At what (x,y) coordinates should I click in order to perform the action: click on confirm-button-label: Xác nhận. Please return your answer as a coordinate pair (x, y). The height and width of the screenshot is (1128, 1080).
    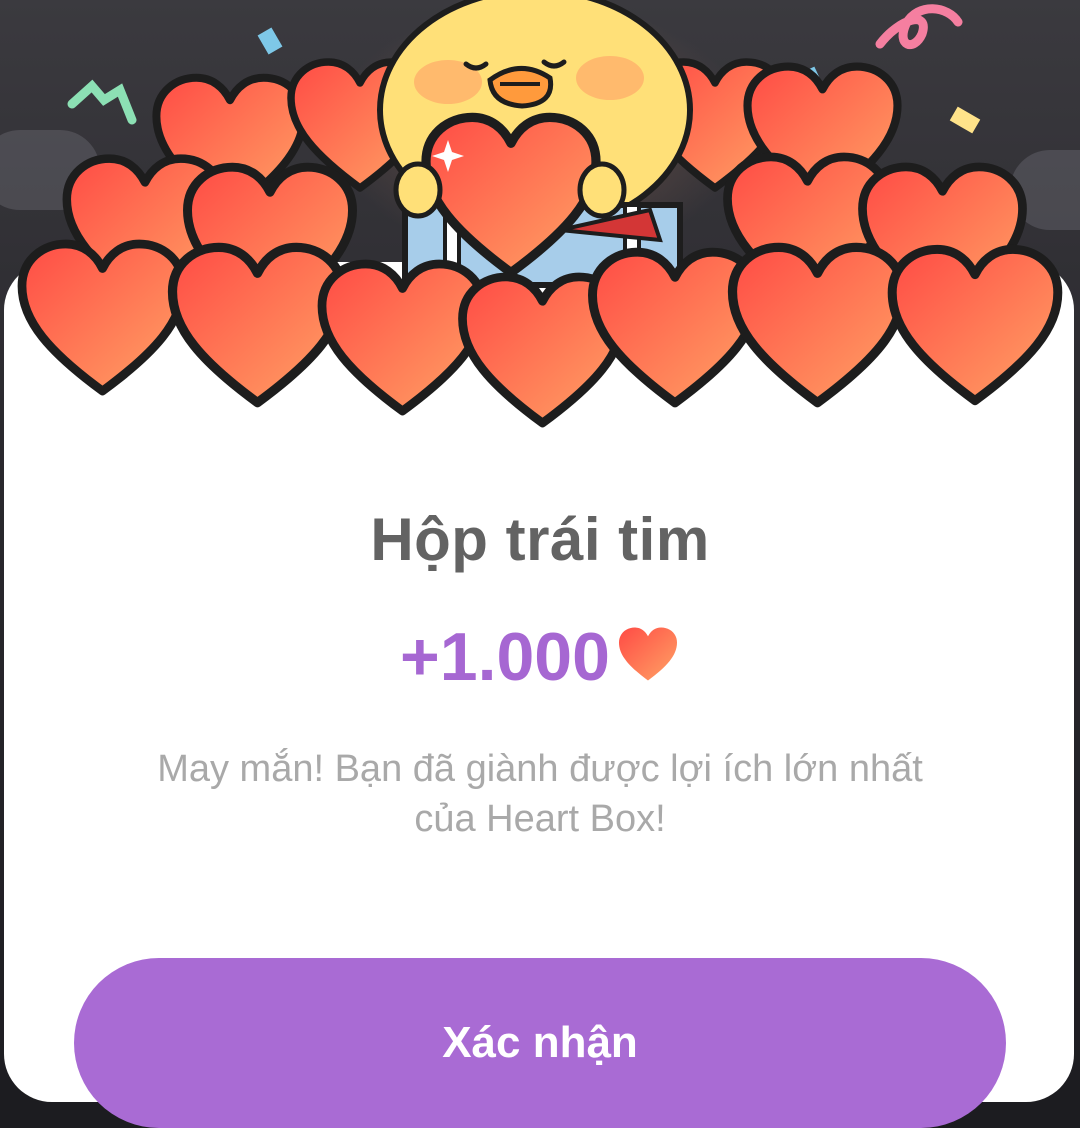
    Looking at the image, I should click on (540, 1042).